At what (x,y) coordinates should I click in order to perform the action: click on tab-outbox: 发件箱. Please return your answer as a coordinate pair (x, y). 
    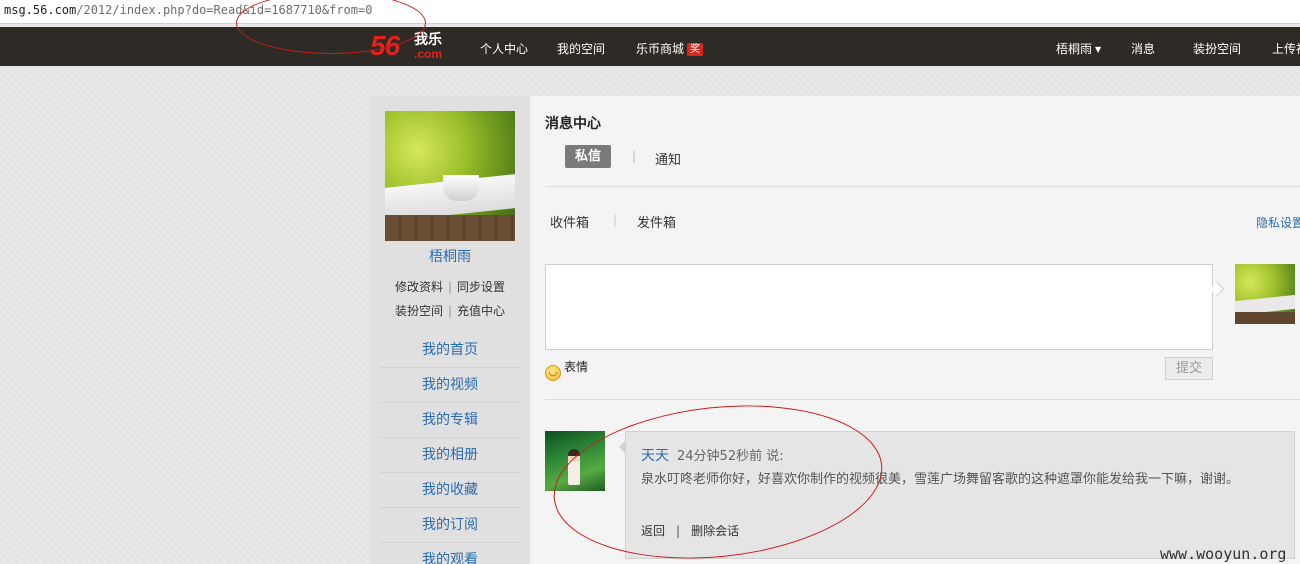
    Looking at the image, I should click on (656, 221).